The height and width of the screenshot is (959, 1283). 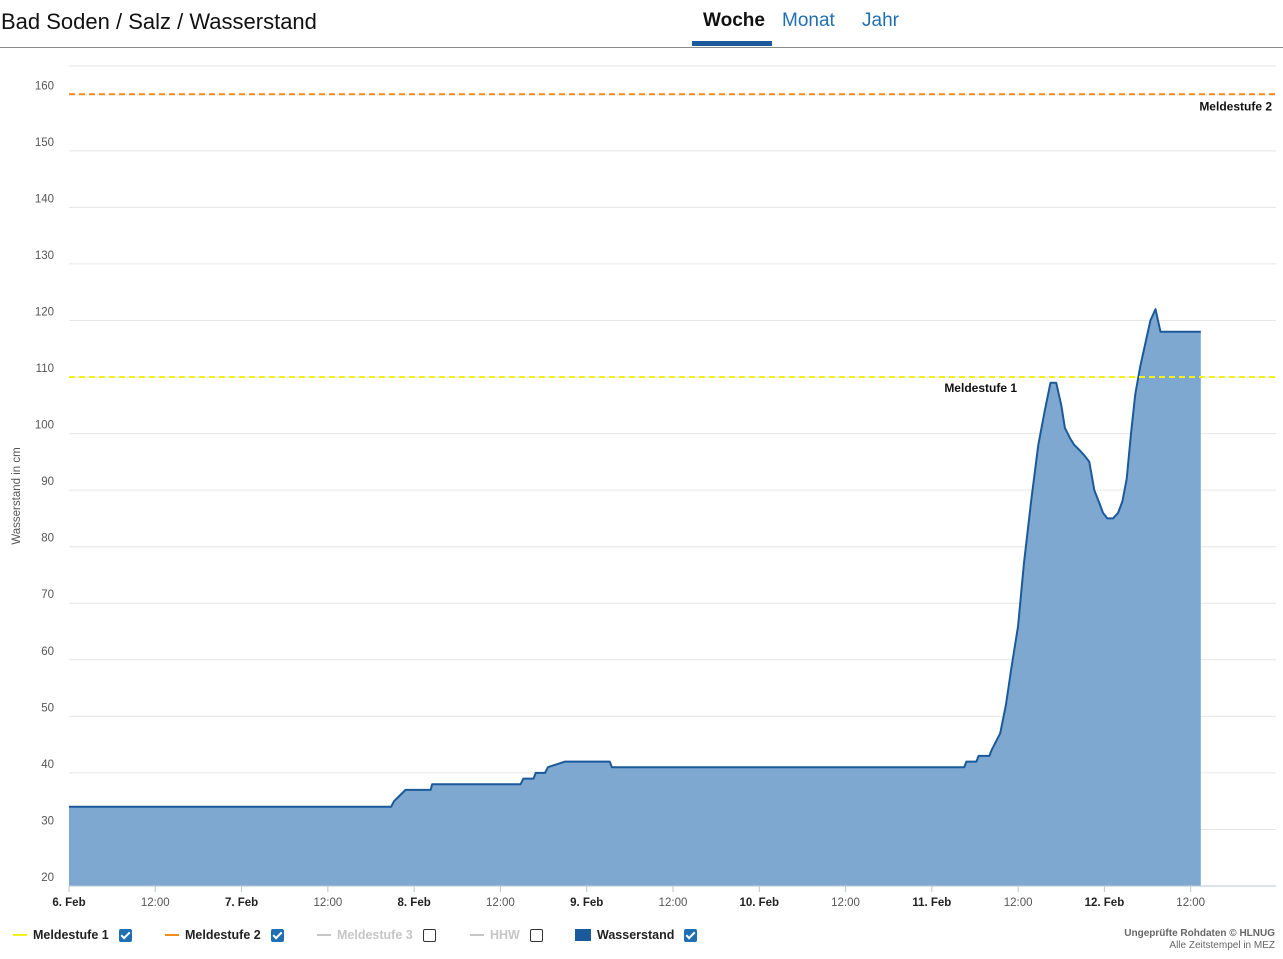 What do you see at coordinates (931, 903) in the screenshot?
I see `x-tick-label: 11. Feb` at bounding box center [931, 903].